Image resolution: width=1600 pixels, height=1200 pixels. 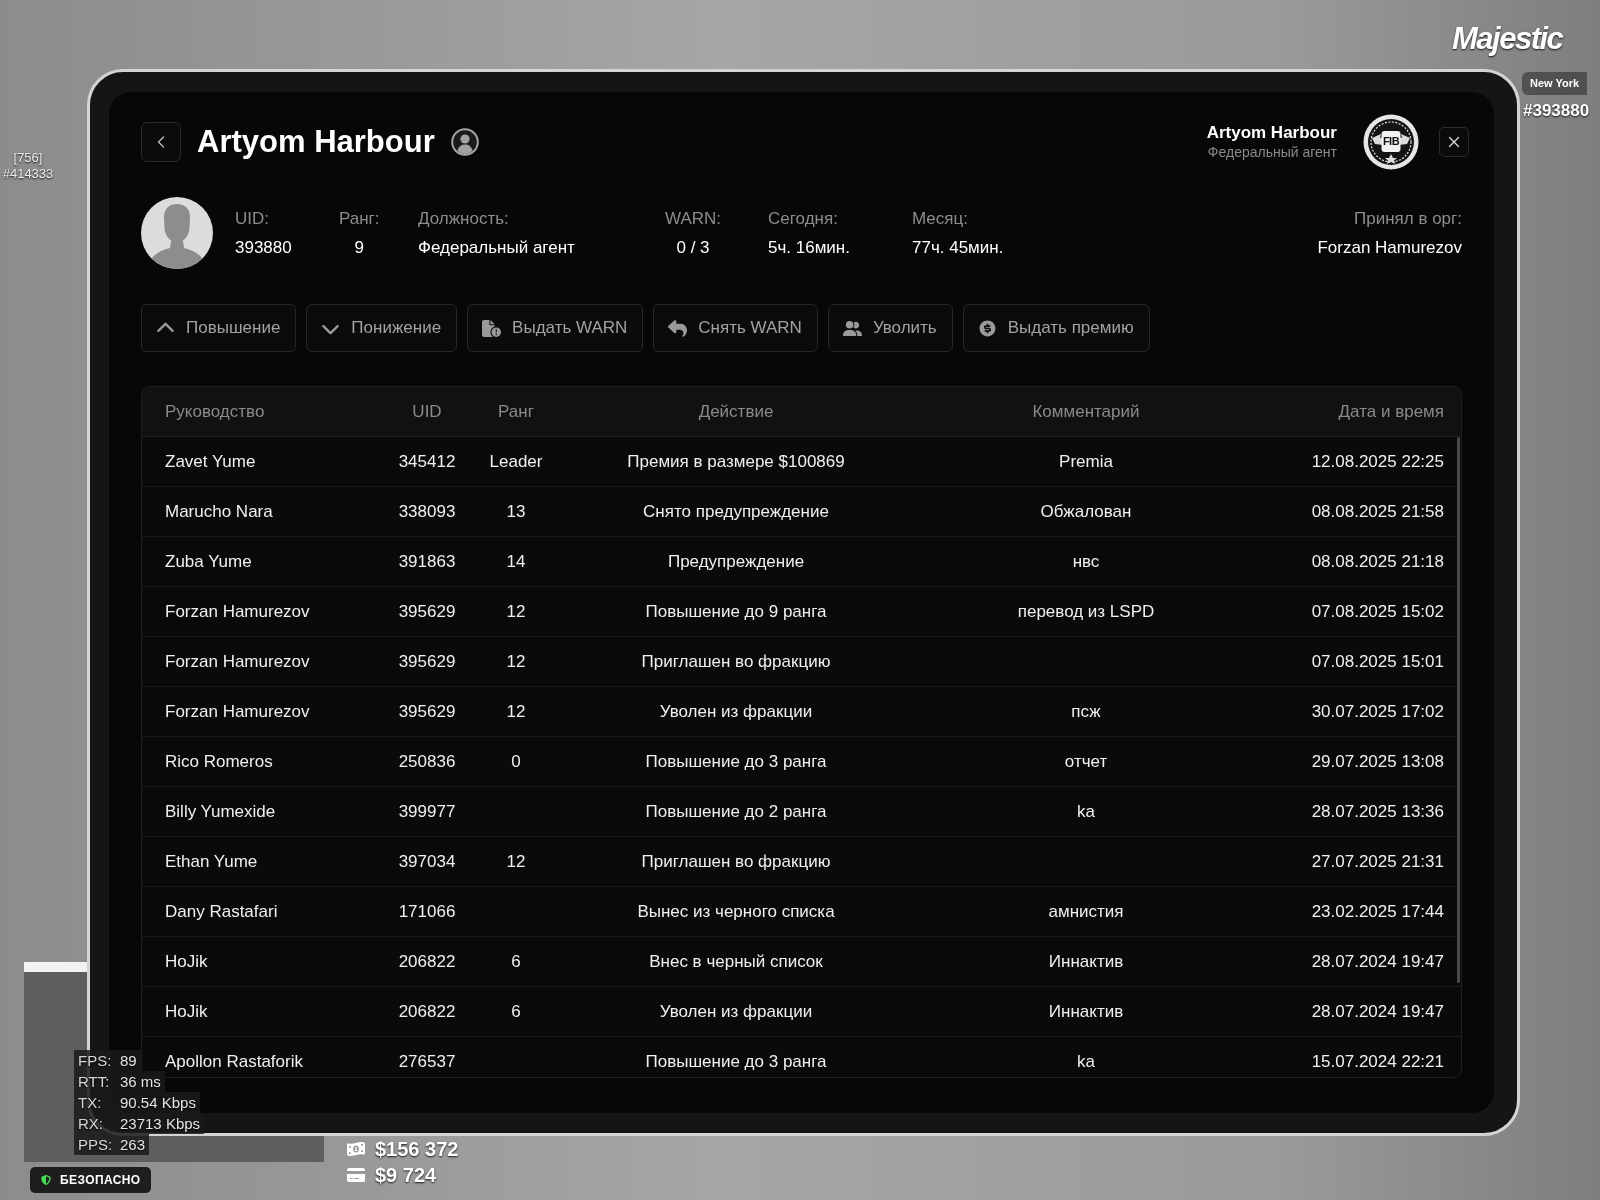 I want to click on table-cell-text: 276537, so click(x=427, y=1061).